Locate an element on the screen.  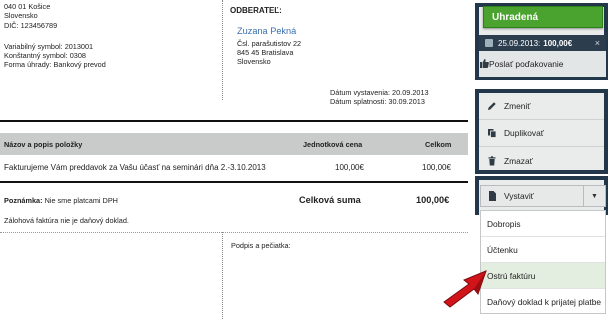
customer-street: Čsl. parašutistov 22 is located at coordinates (269, 43).